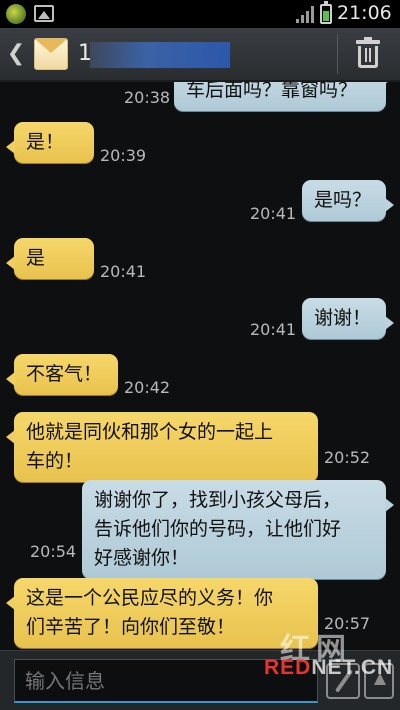 The height and width of the screenshot is (710, 400). Describe the element at coordinates (16, 14) in the screenshot. I see `app-notification-icon` at that location.